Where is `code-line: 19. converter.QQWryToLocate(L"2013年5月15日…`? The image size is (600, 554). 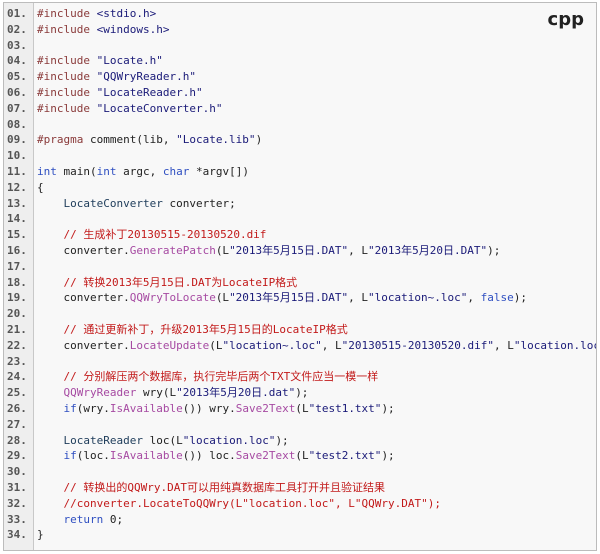 code-line: 19. converter.QQWryToLocate(L"2013年5月15日… is located at coordinates (300, 298).